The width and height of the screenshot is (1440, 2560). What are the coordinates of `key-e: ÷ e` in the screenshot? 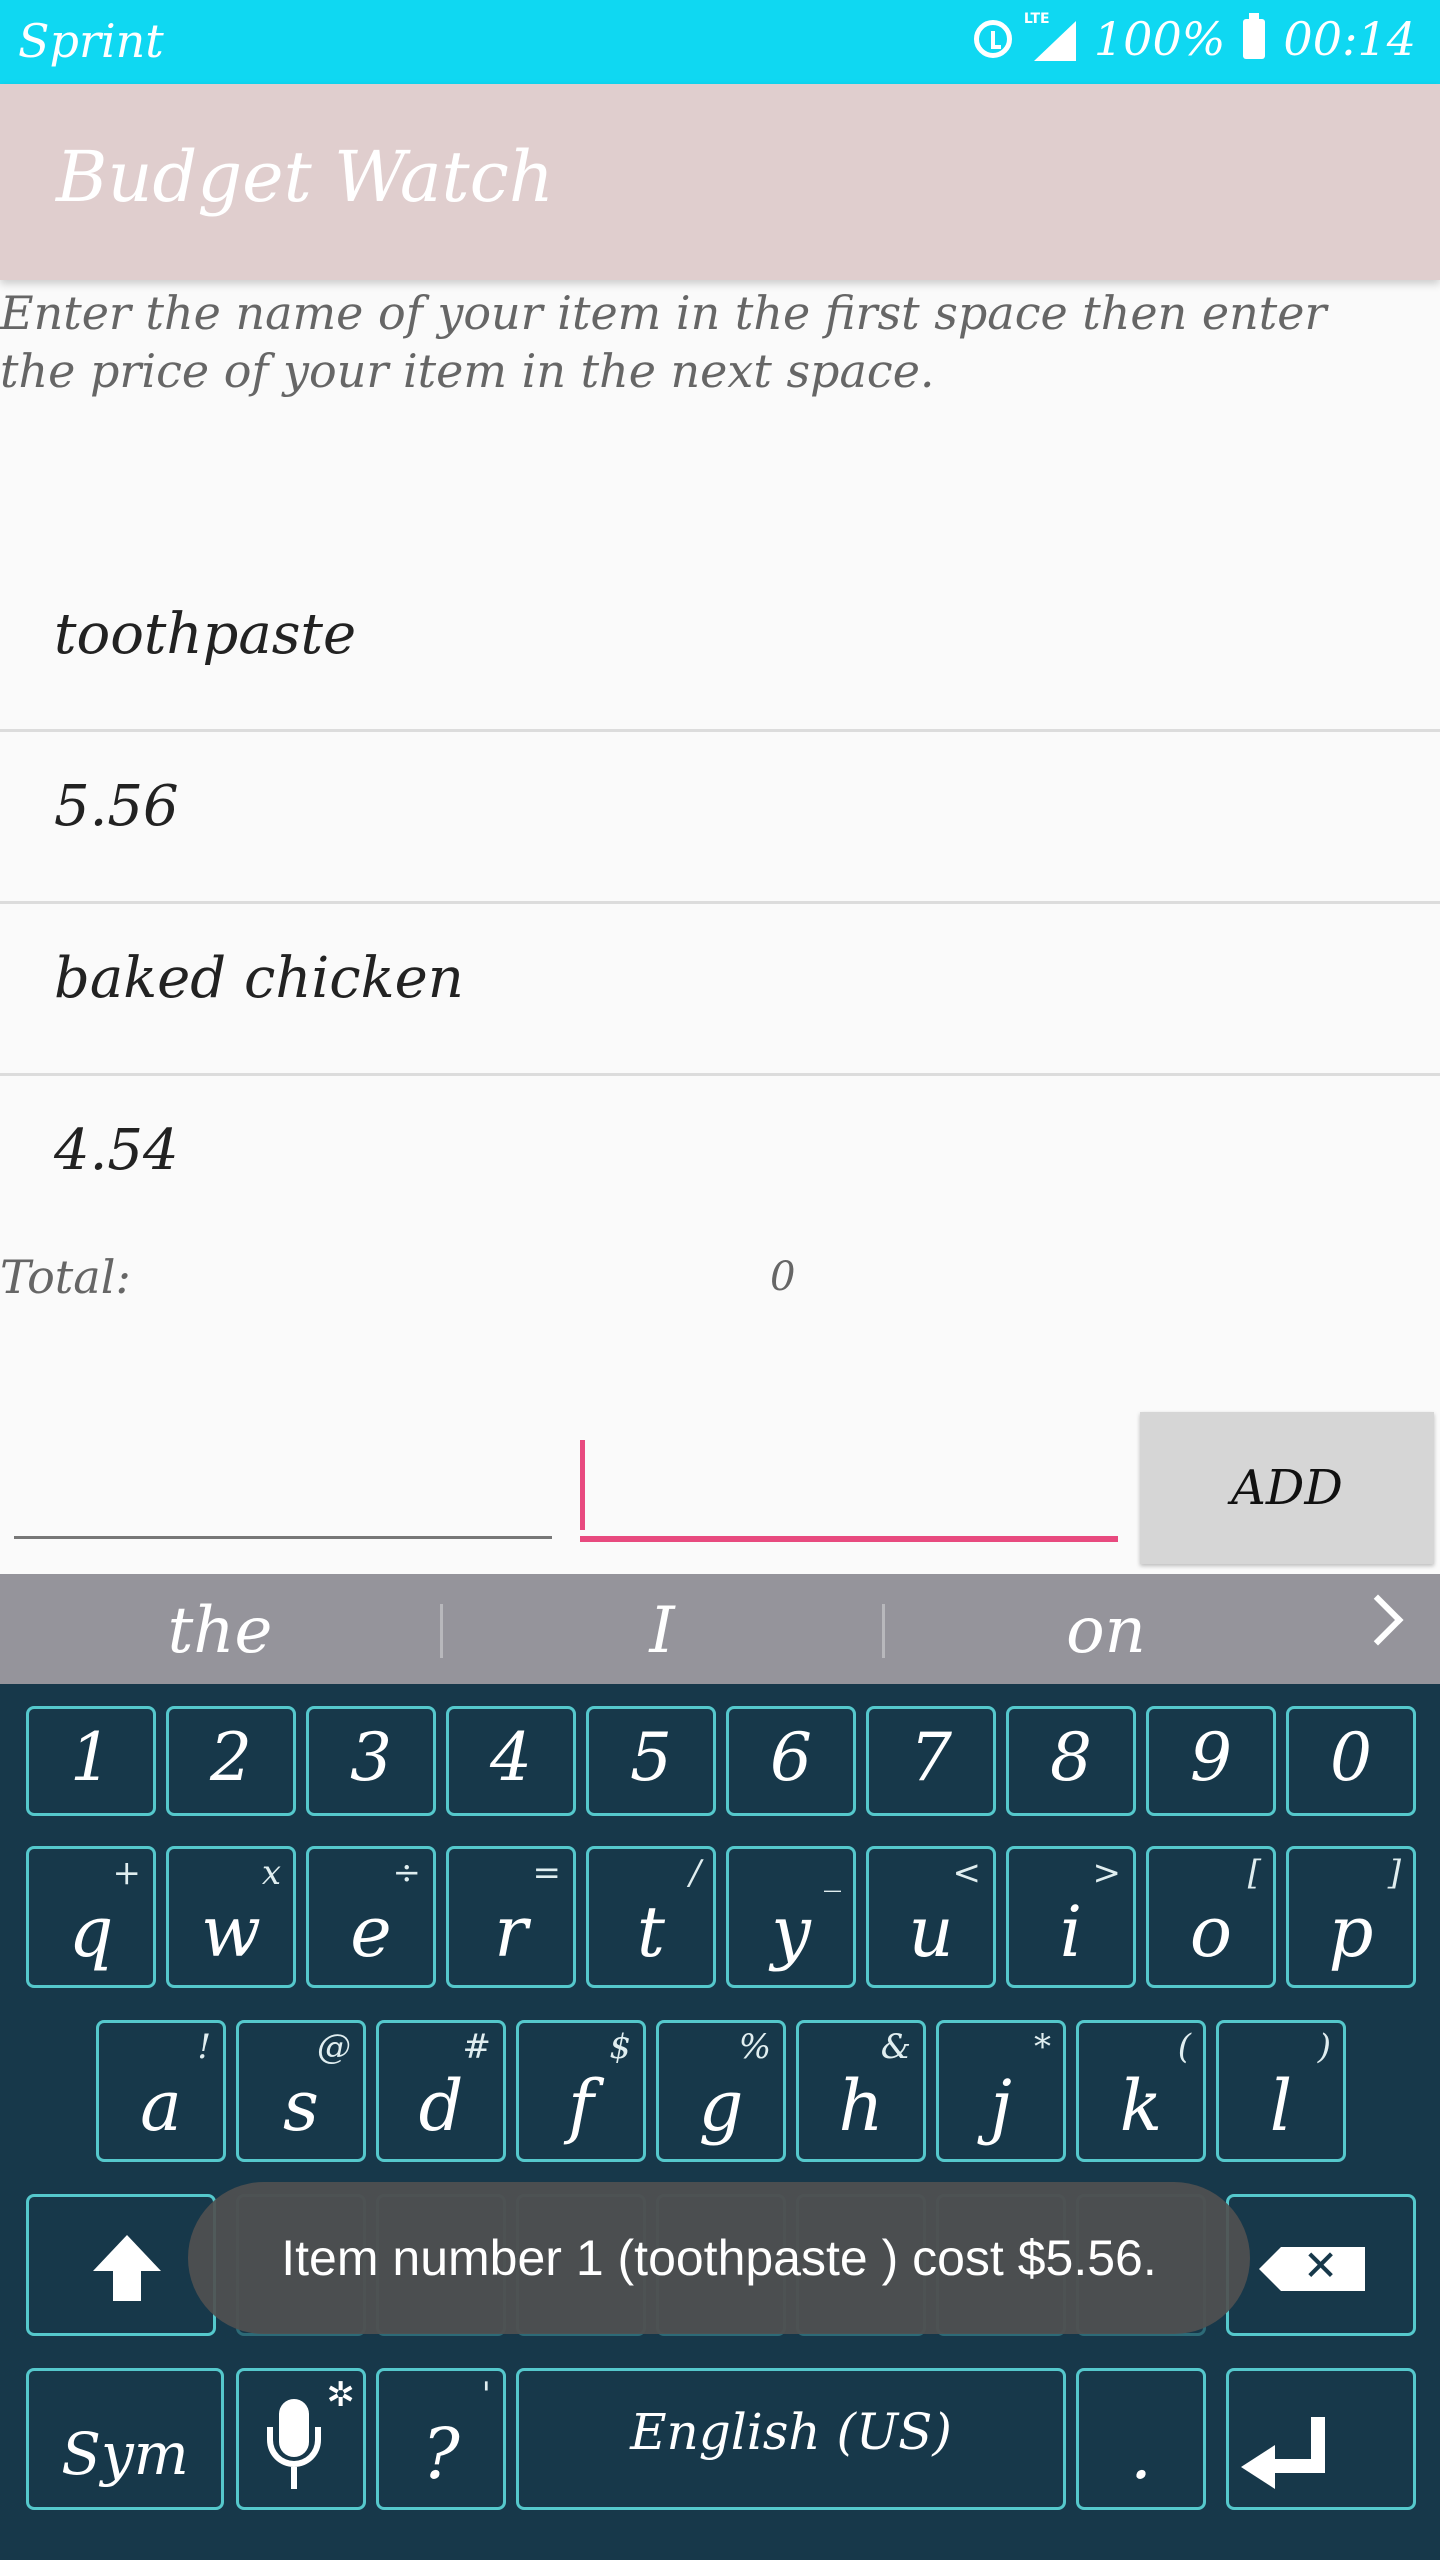 It's located at (371, 1917).